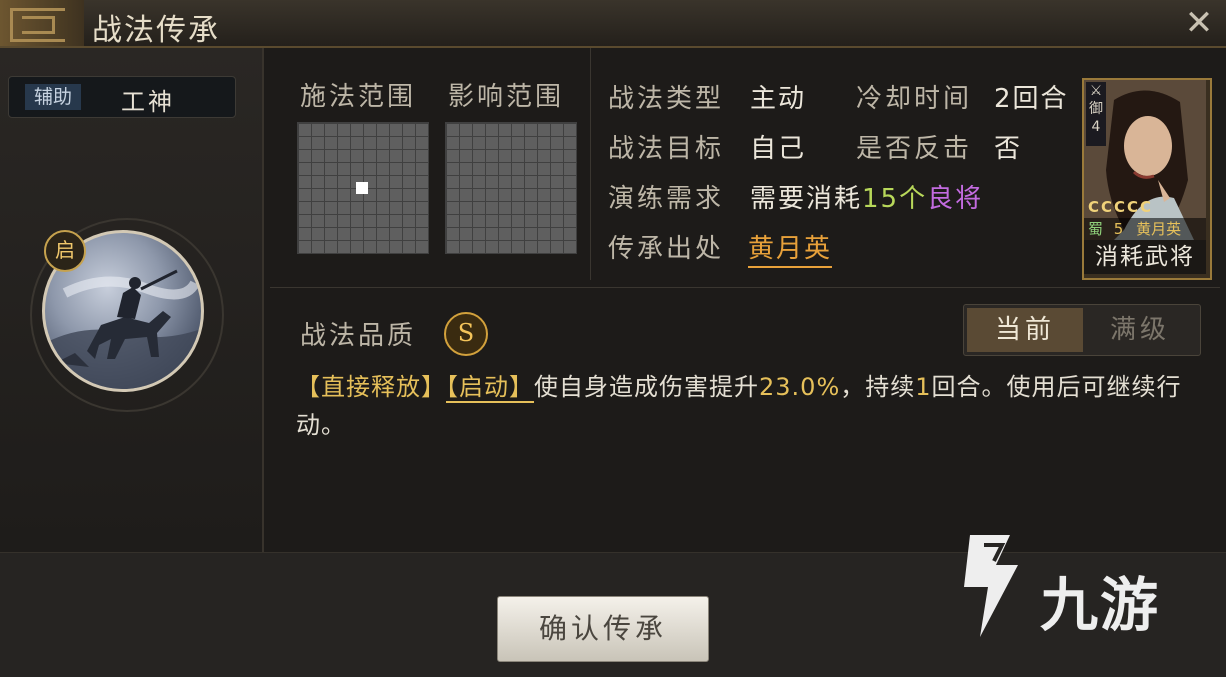 This screenshot has height=677, width=1226. Describe the element at coordinates (778, 149) in the screenshot. I see `skill-target-value: 自己` at that location.